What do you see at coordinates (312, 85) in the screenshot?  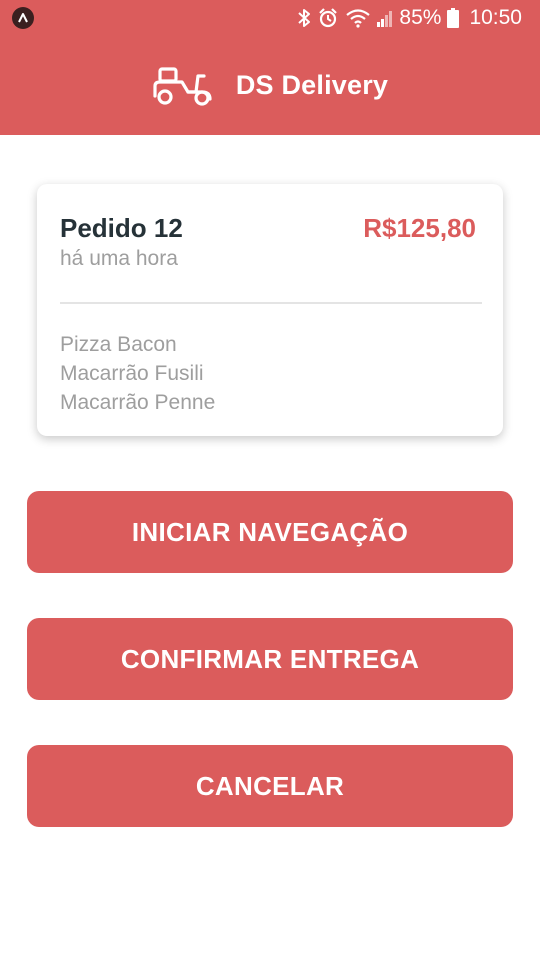 I see `app-title: DS Delivery` at bounding box center [312, 85].